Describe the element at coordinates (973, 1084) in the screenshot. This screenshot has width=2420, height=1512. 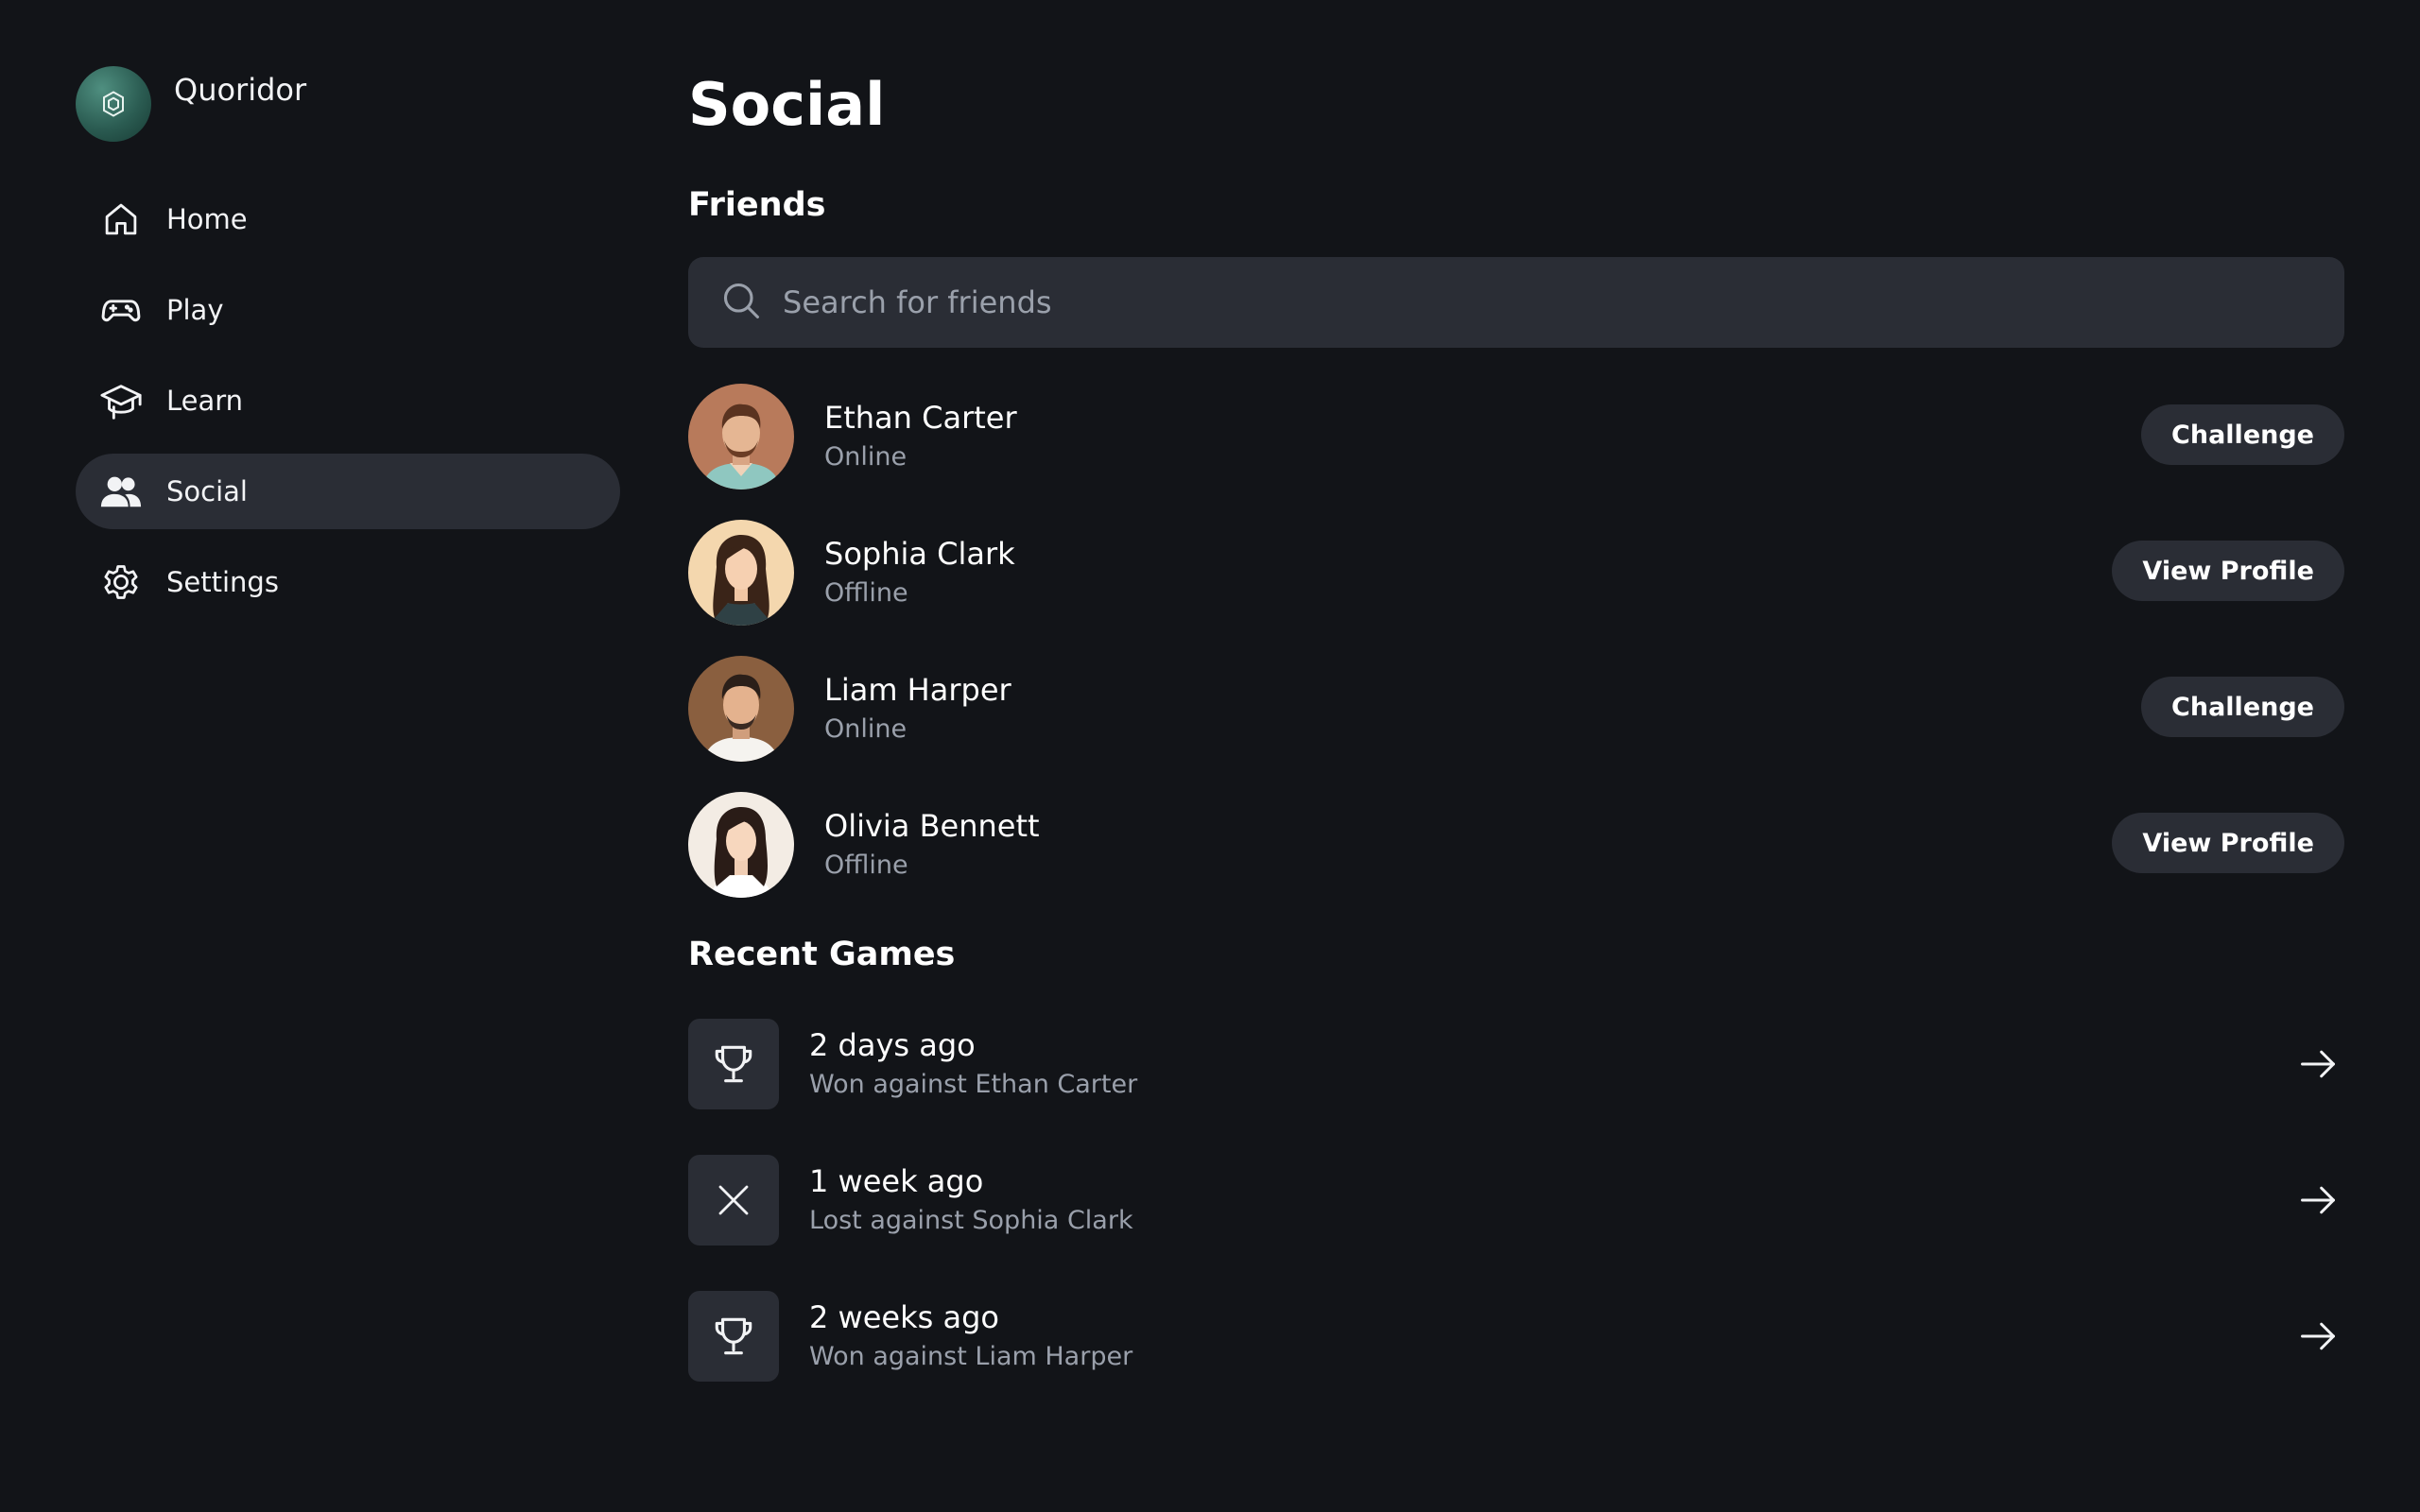
I see `game-result: Won against Ethan Carter` at that location.